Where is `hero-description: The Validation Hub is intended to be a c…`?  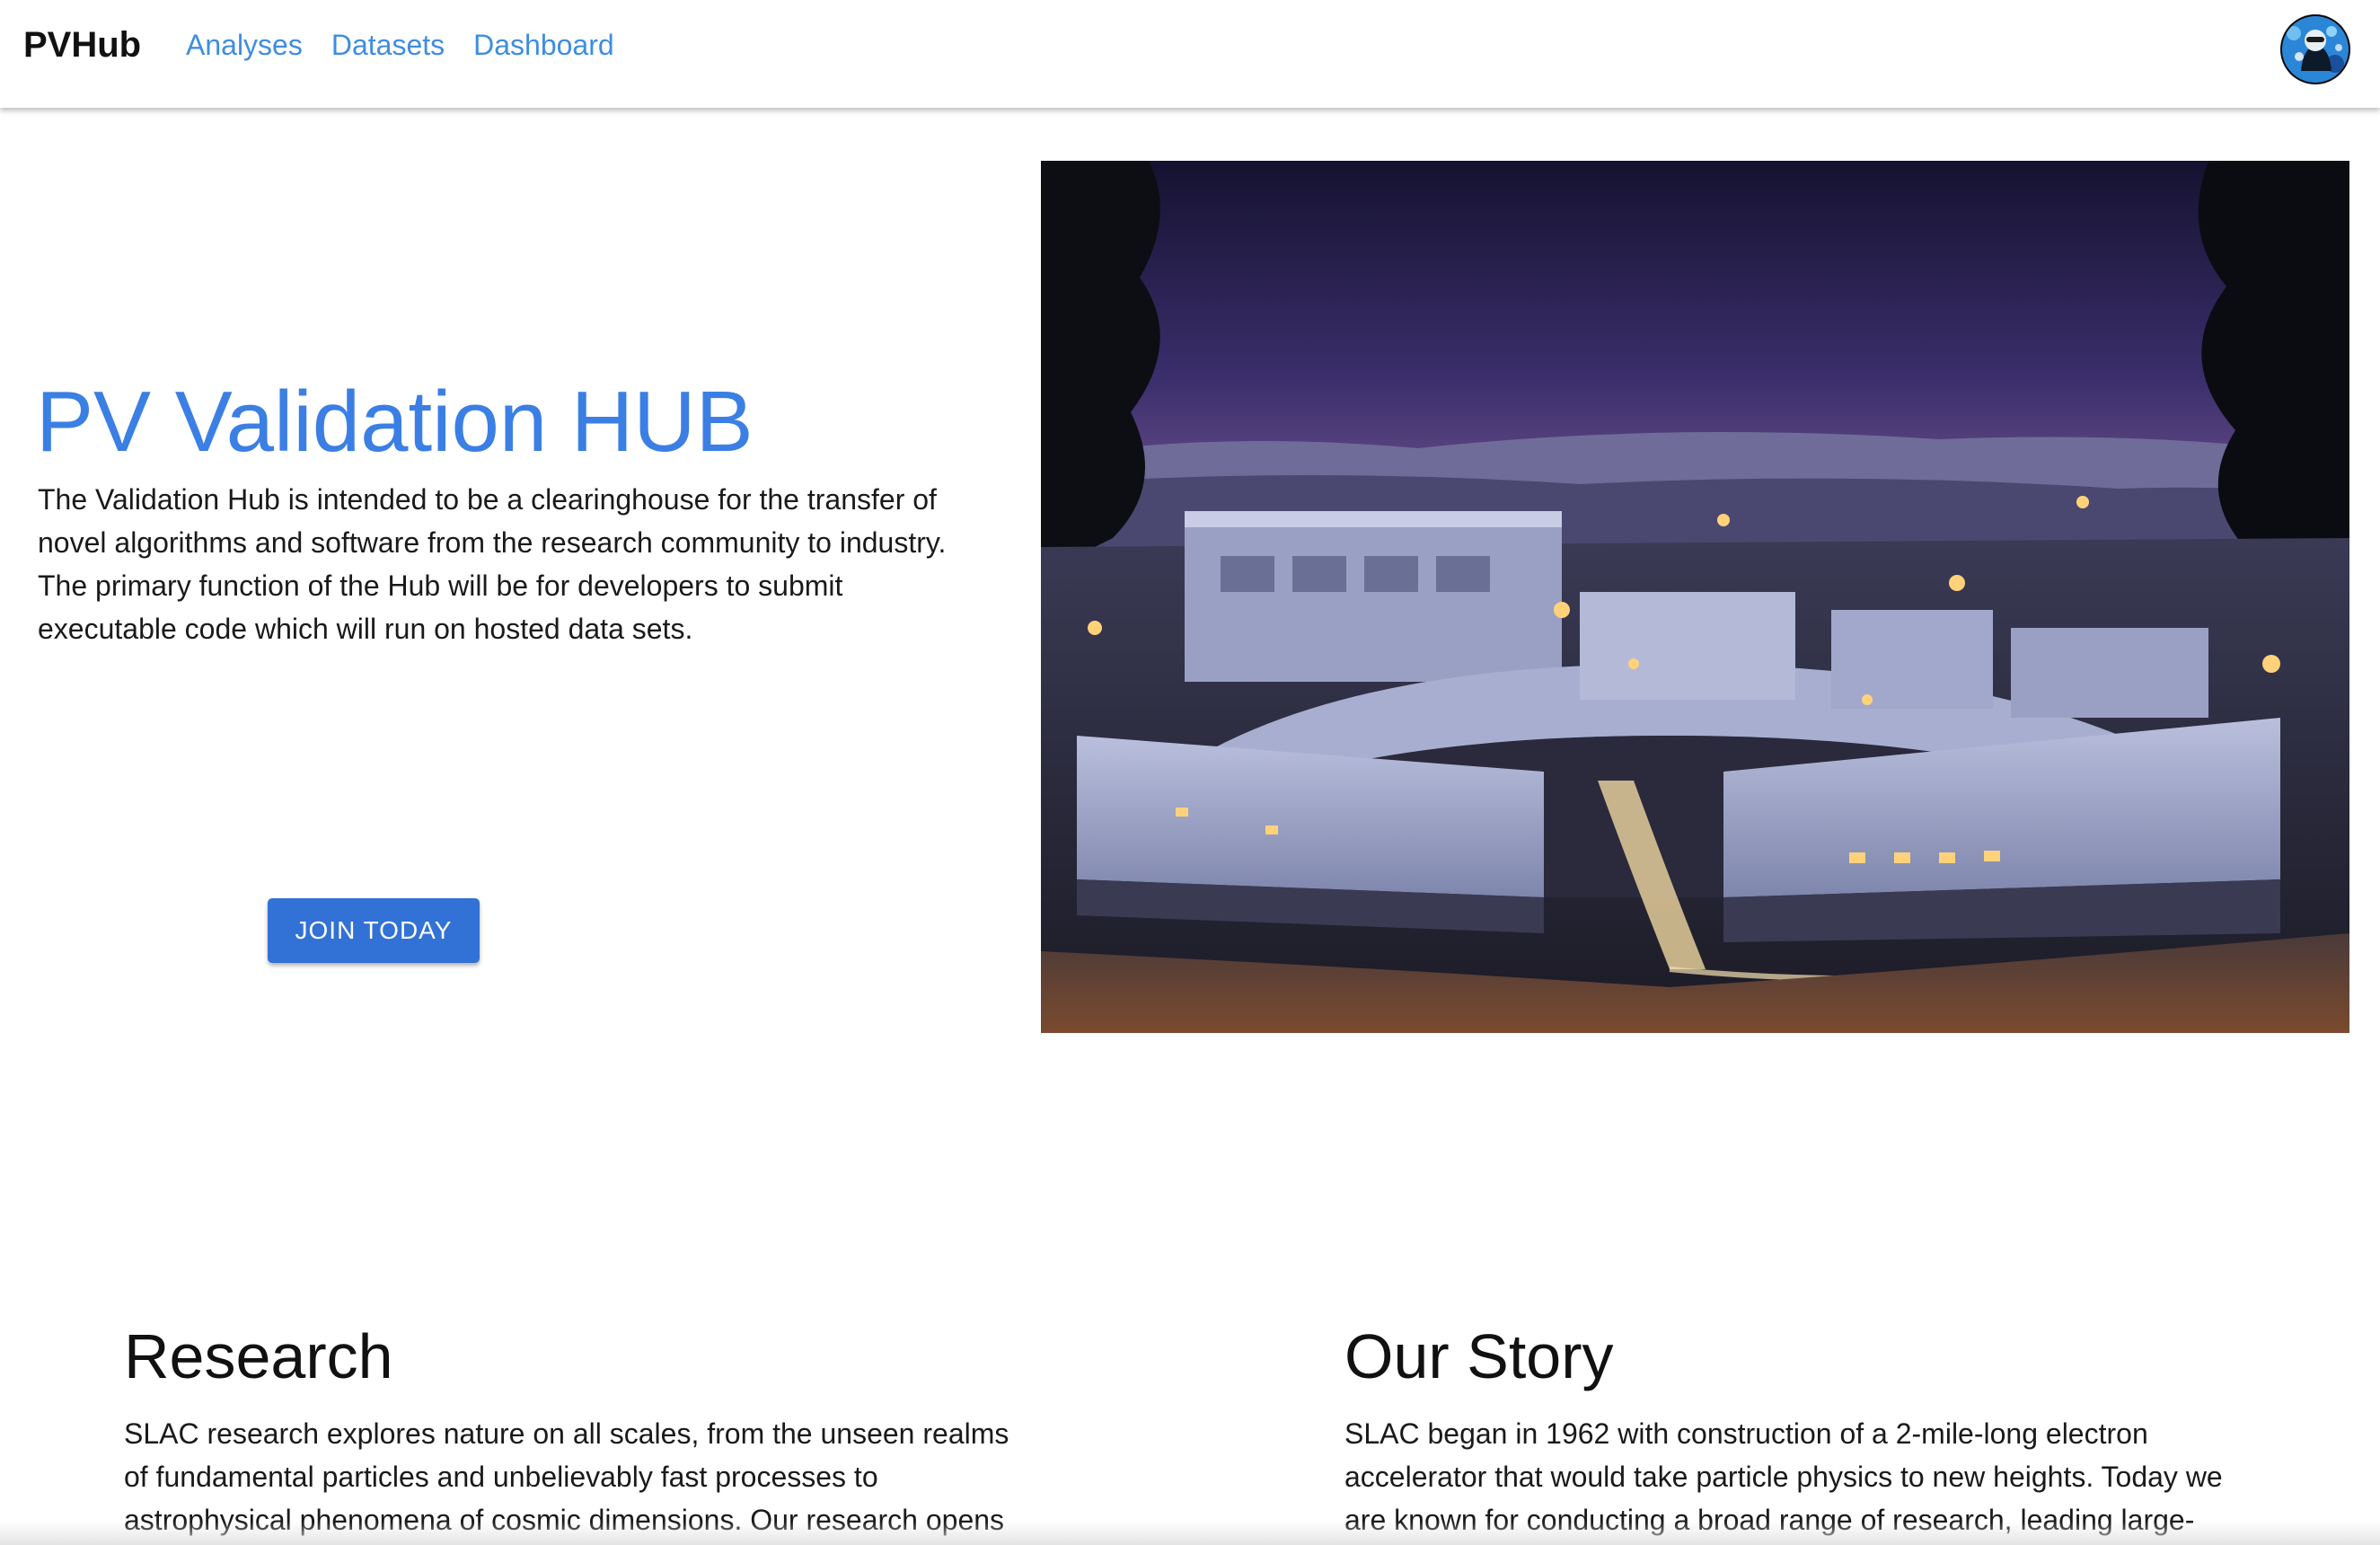 hero-description: The Validation Hub is intended to be a c… is located at coordinates (493, 564).